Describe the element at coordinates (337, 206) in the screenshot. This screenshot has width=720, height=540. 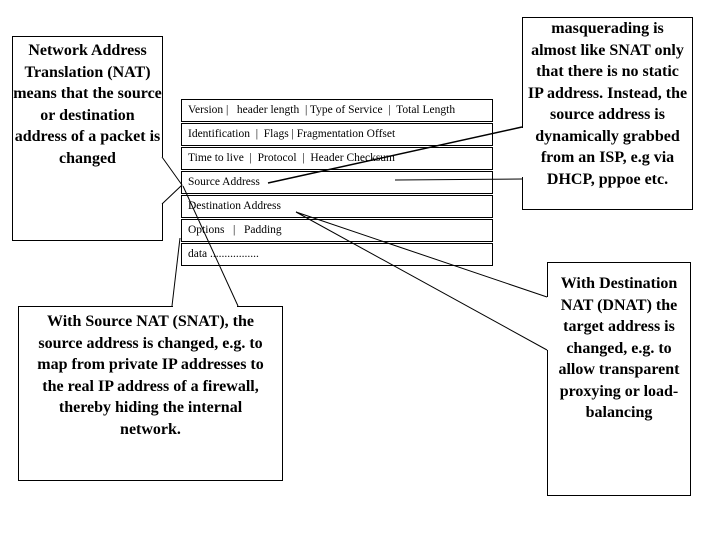
I see `header-row-destination-address: Destination Address` at that location.